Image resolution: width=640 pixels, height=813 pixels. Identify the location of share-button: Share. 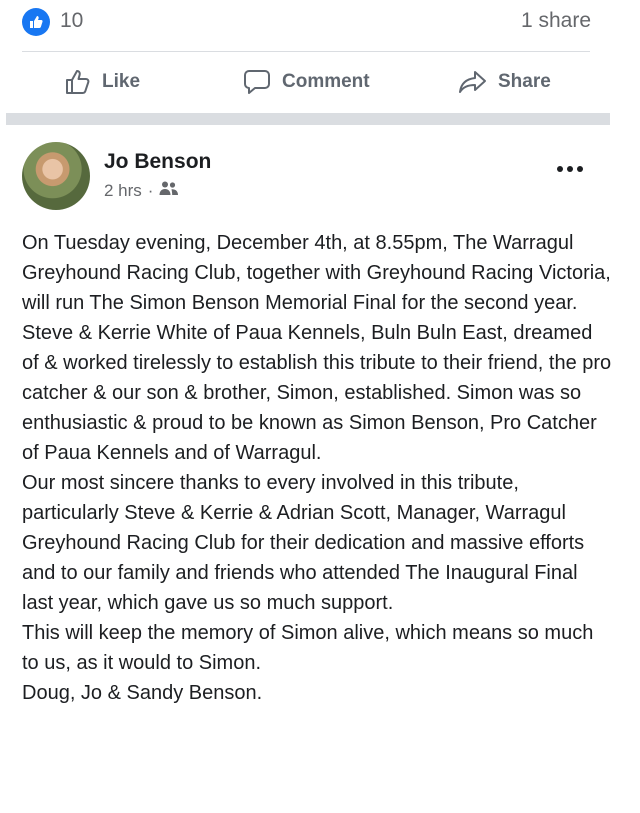
(504, 82).